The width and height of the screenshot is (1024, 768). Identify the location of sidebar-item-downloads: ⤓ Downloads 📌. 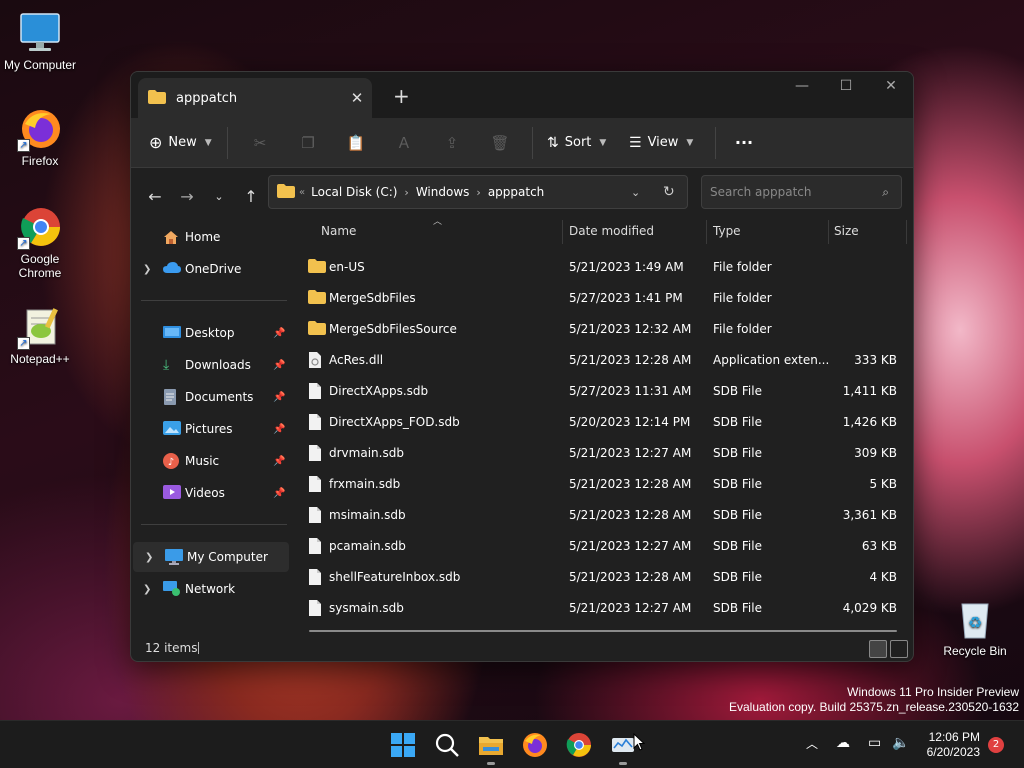
(209, 365).